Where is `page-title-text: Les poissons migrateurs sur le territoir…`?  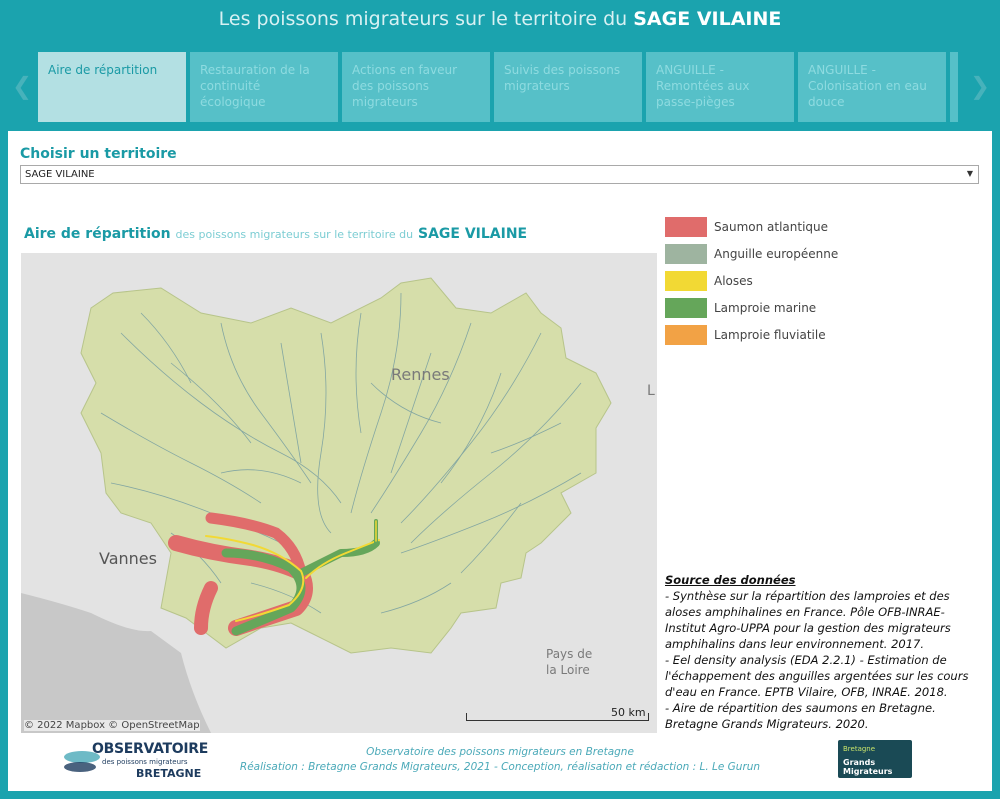
page-title-text: Les poissons migrateurs sur le territoir… is located at coordinates (423, 19).